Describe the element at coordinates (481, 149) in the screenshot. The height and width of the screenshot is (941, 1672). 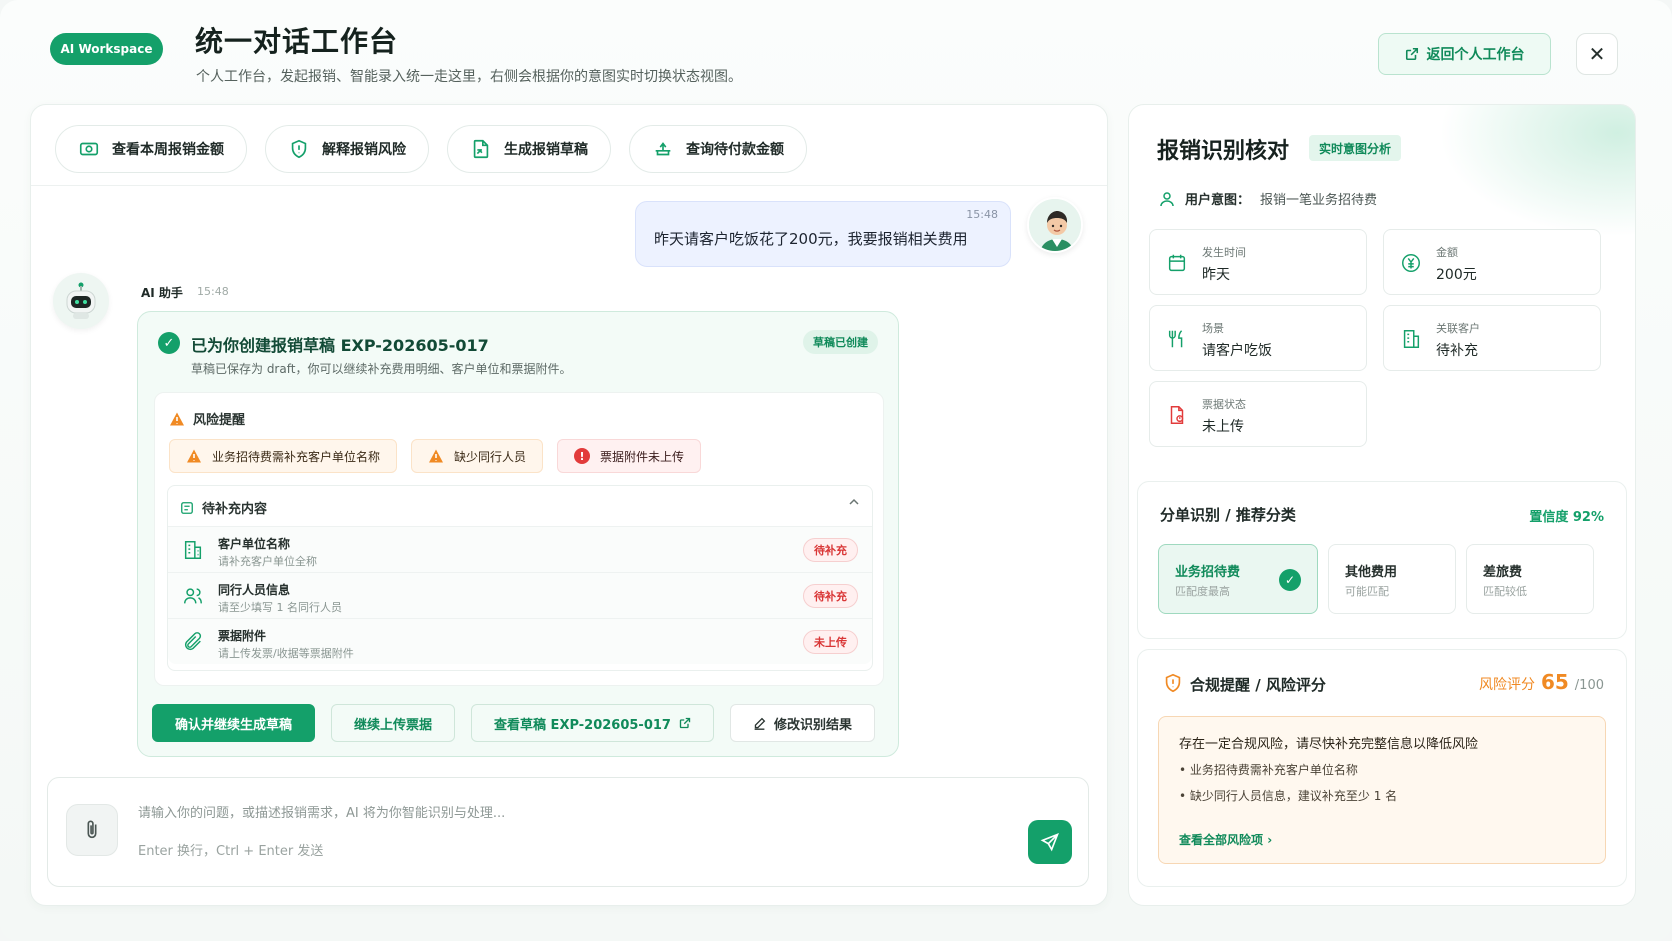
I see `document-edit-icon` at that location.